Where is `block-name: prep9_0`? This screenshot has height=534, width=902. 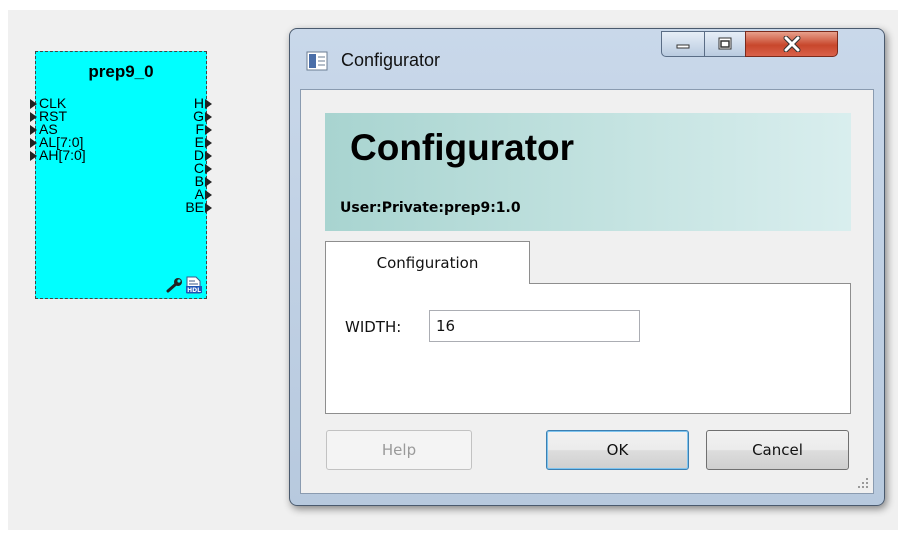 block-name: prep9_0 is located at coordinates (121, 71).